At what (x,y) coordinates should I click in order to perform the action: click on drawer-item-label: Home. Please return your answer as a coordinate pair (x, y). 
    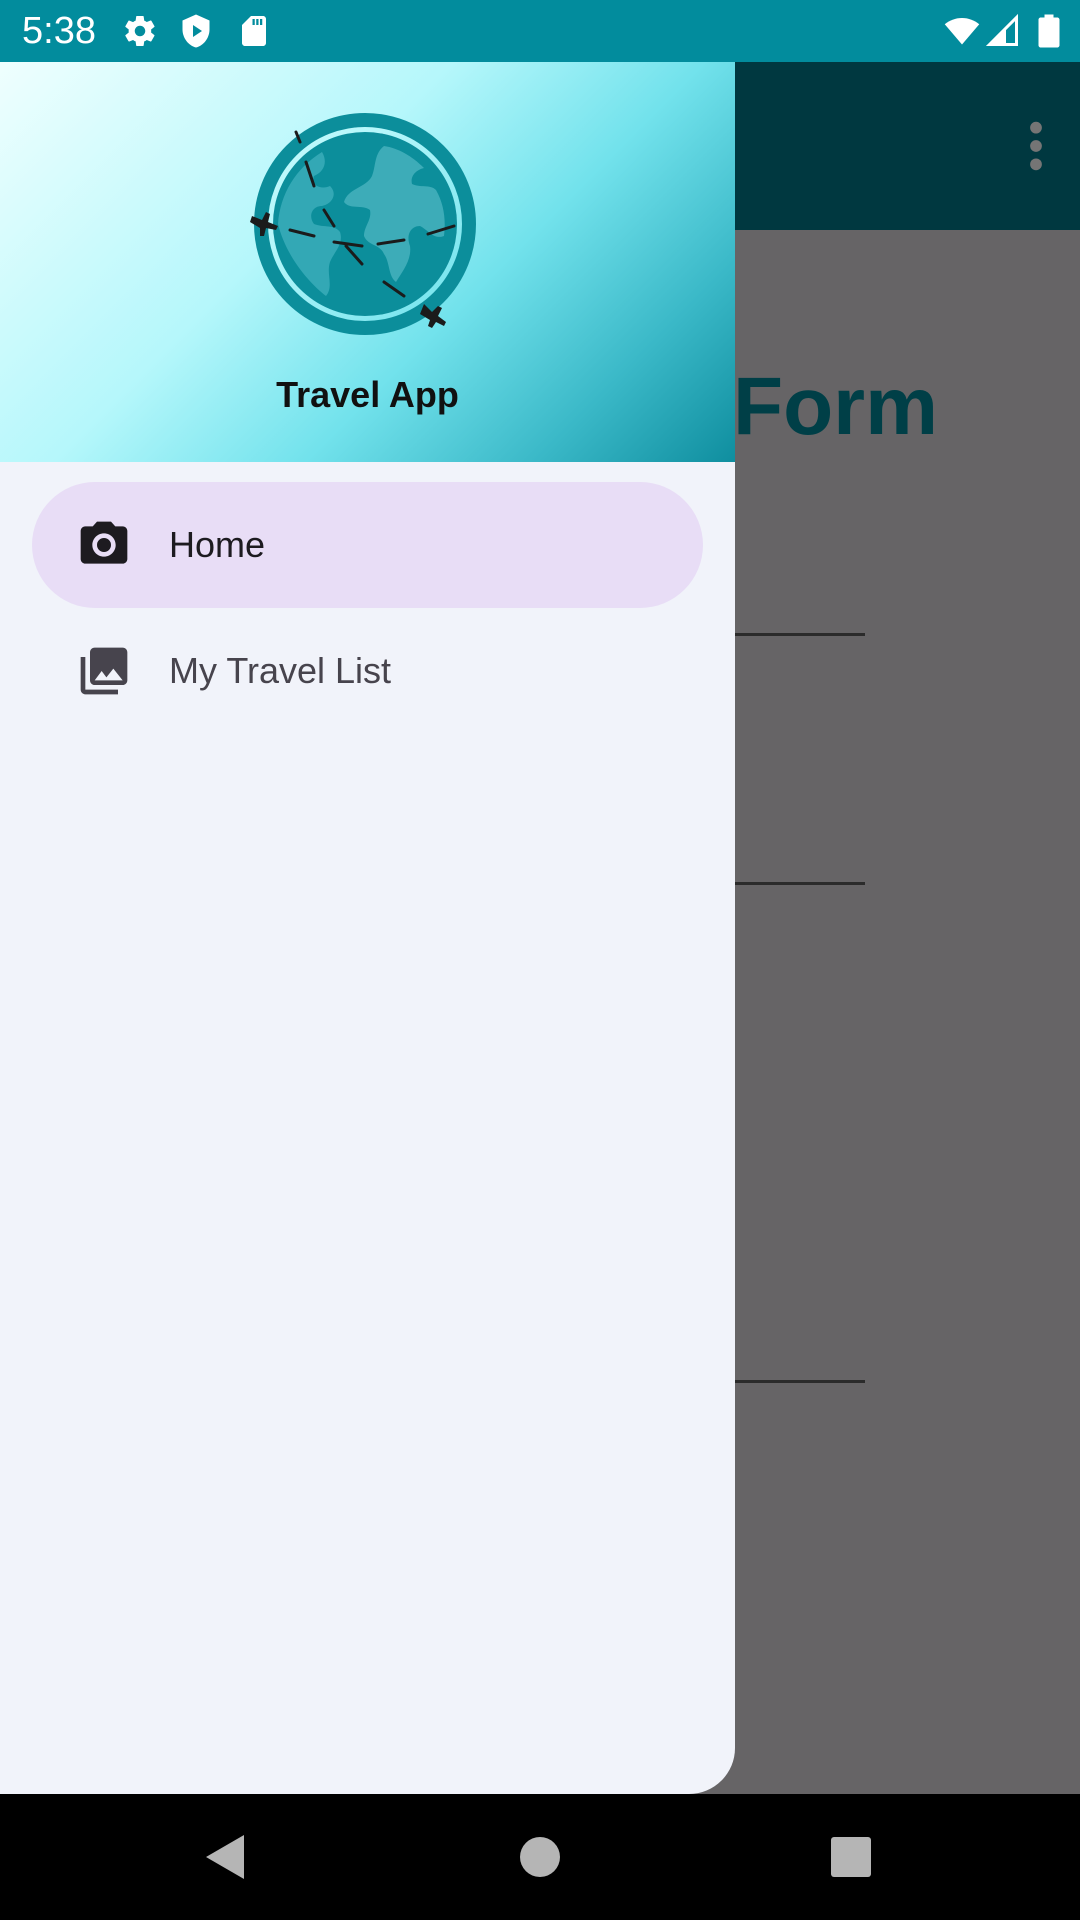
    Looking at the image, I should click on (217, 544).